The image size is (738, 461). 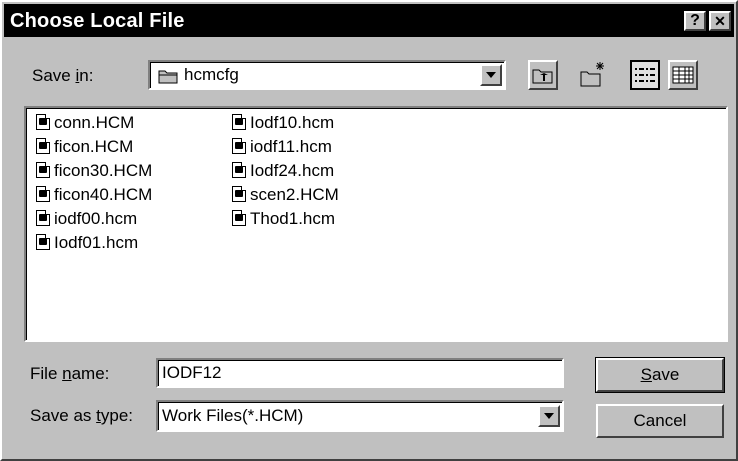 I want to click on create-new-folder-button, so click(x=593, y=75).